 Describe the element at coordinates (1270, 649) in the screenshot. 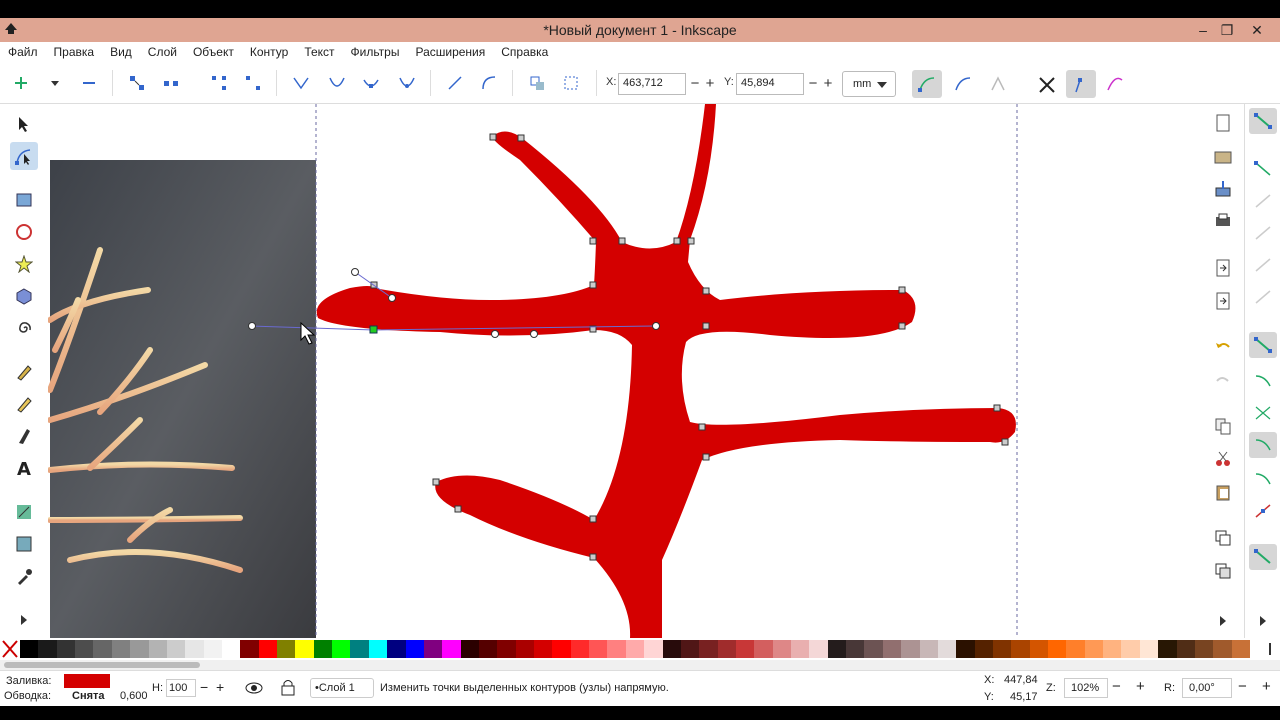

I see `palette-scroll-icon` at that location.